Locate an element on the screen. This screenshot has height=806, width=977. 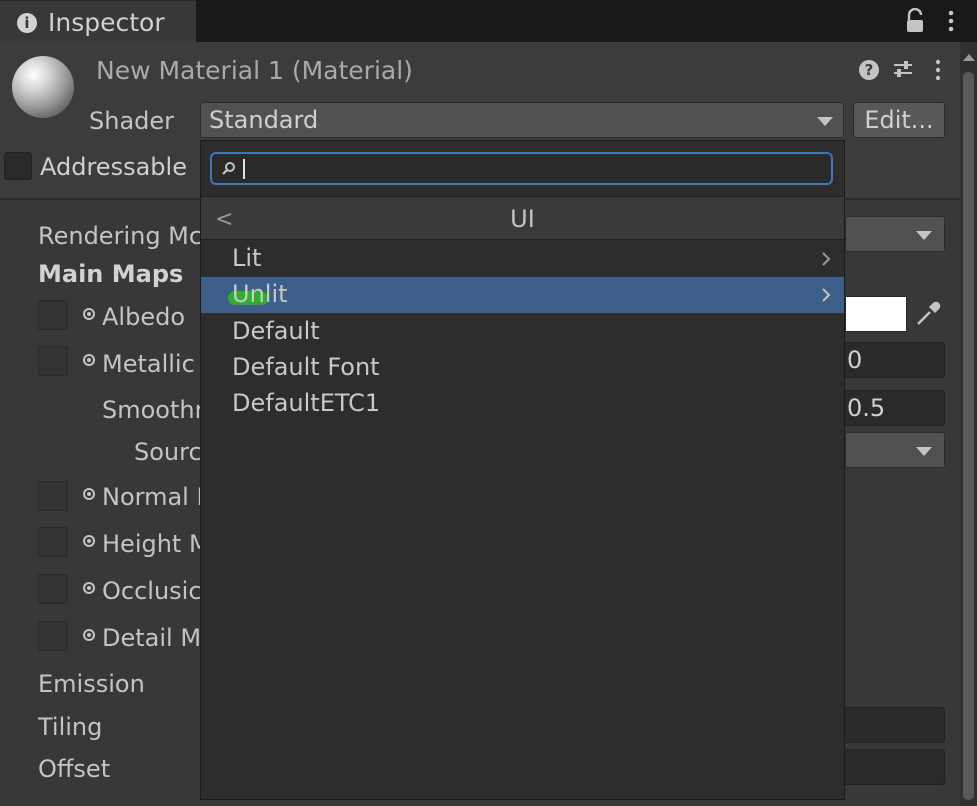
shader-item-label: Unlit is located at coordinates (260, 294).